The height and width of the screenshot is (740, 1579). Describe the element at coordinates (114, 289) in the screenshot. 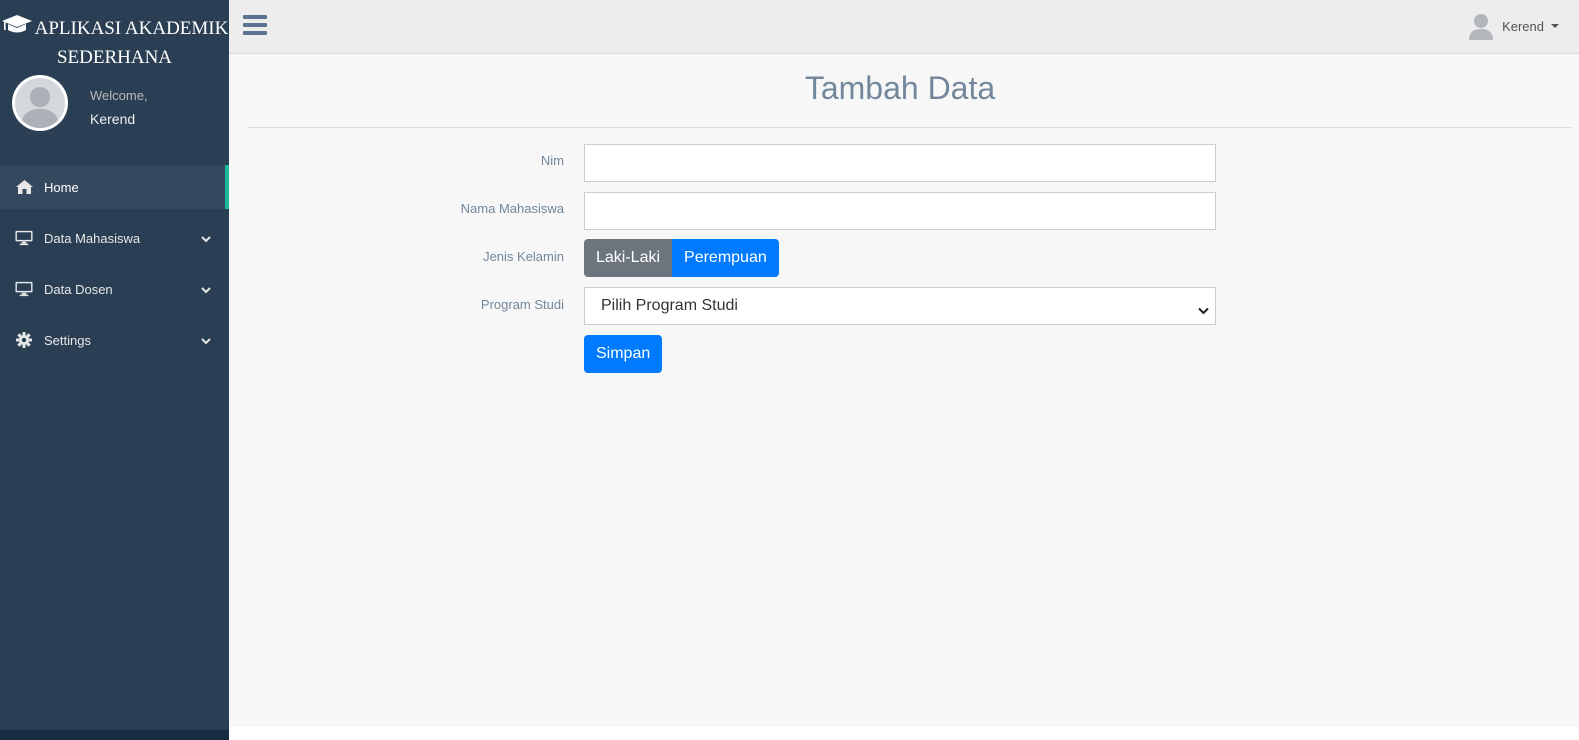

I see `sidebar-item-data-dosen: Data Dosen` at that location.